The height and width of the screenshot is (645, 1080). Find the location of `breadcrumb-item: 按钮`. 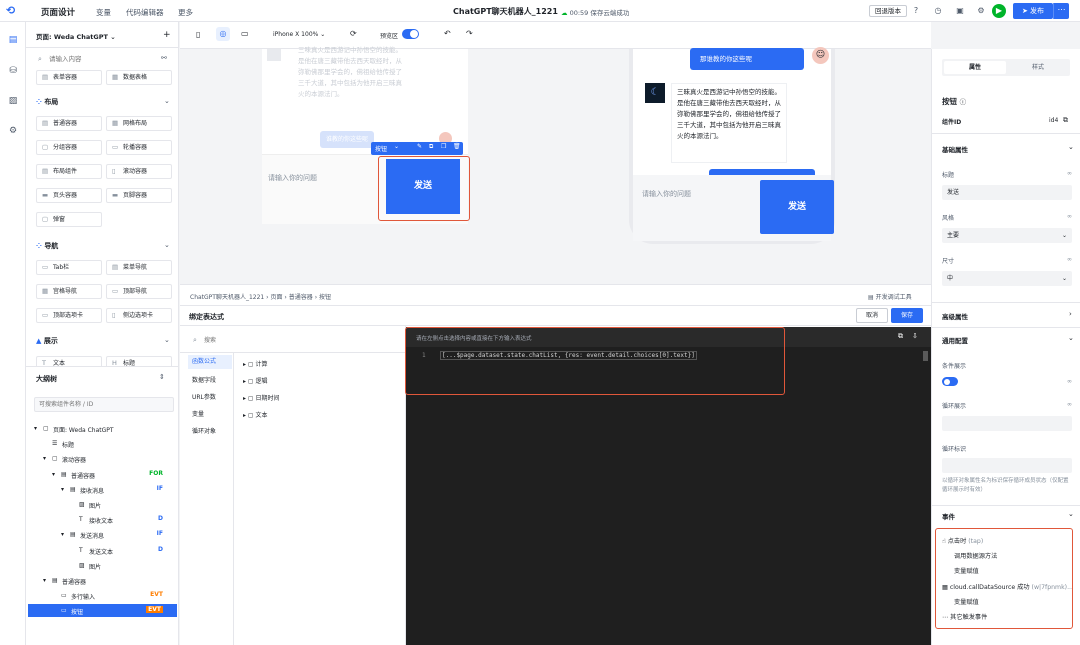

breadcrumb-item: 按钮 is located at coordinates (325, 297).